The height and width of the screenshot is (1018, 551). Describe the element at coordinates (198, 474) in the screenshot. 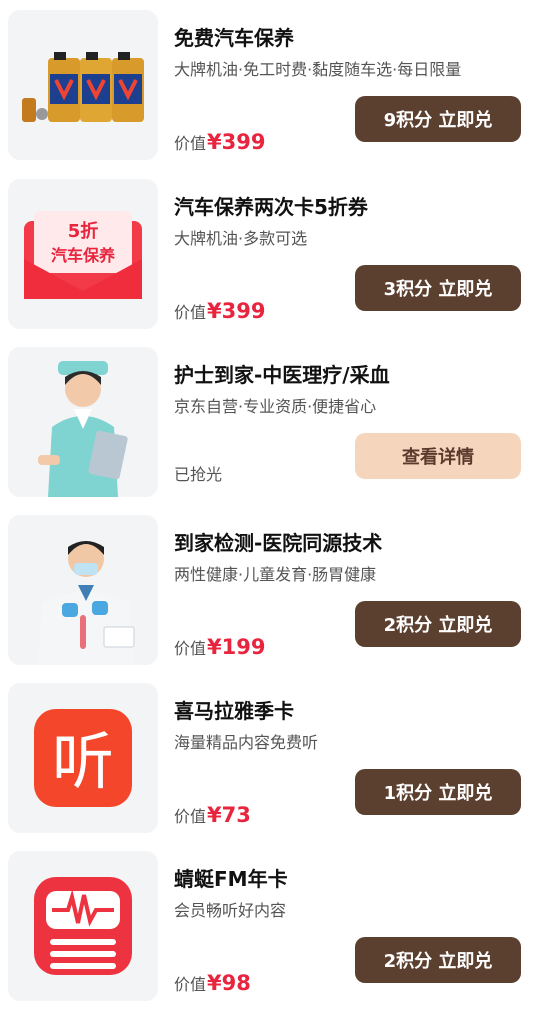

I see `sold-out-label: 已抢光` at that location.